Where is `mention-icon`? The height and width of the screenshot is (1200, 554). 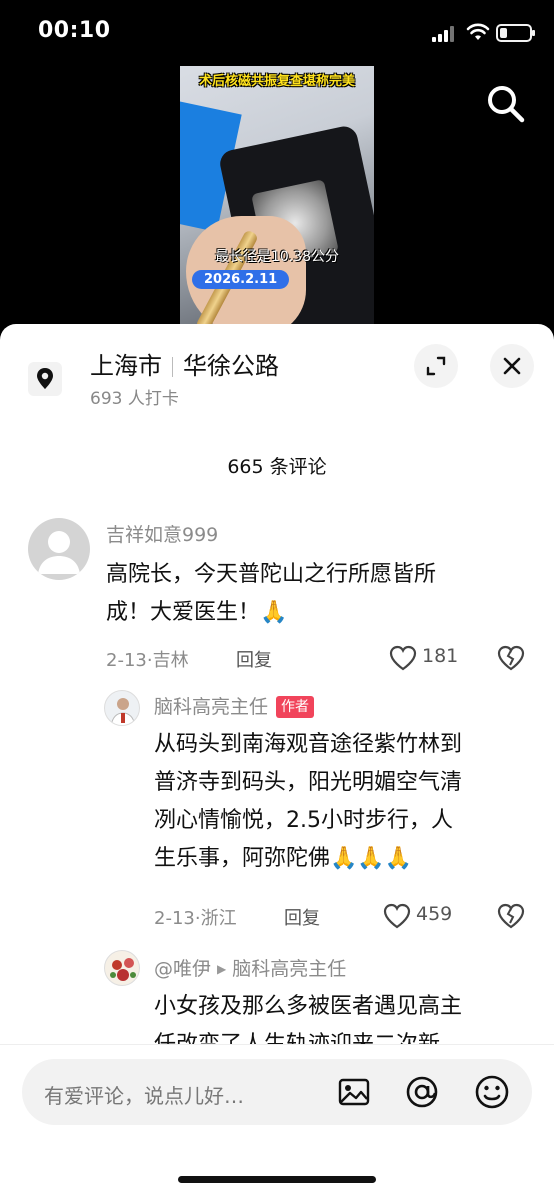 mention-icon is located at coordinates (422, 1092).